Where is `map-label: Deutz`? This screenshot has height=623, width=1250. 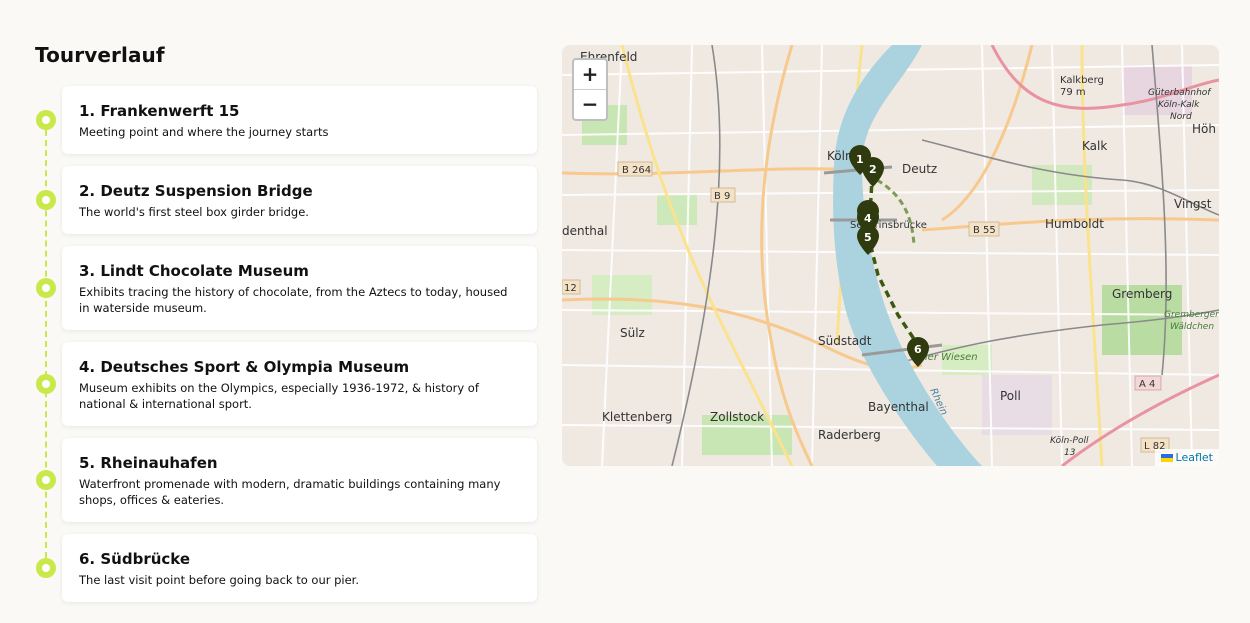
map-label: Deutz is located at coordinates (919, 169).